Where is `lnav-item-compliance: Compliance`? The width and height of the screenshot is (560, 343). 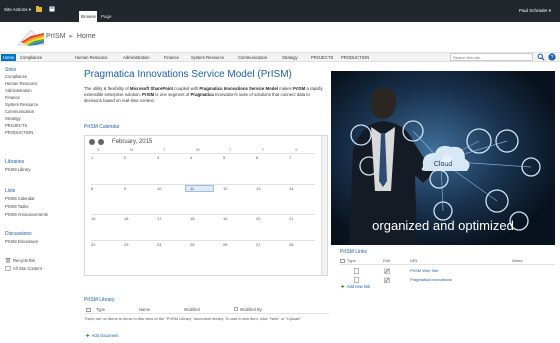 lnav-item-compliance: Compliance is located at coordinates (16, 76).